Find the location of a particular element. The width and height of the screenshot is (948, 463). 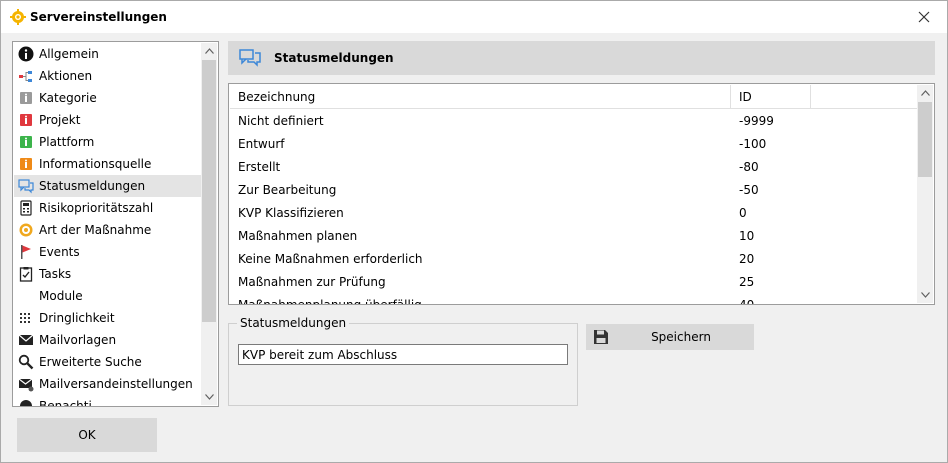

sidebar-item-risikoprioritaetszahl: Risikoprioritätszahl is located at coordinates (107, 208).